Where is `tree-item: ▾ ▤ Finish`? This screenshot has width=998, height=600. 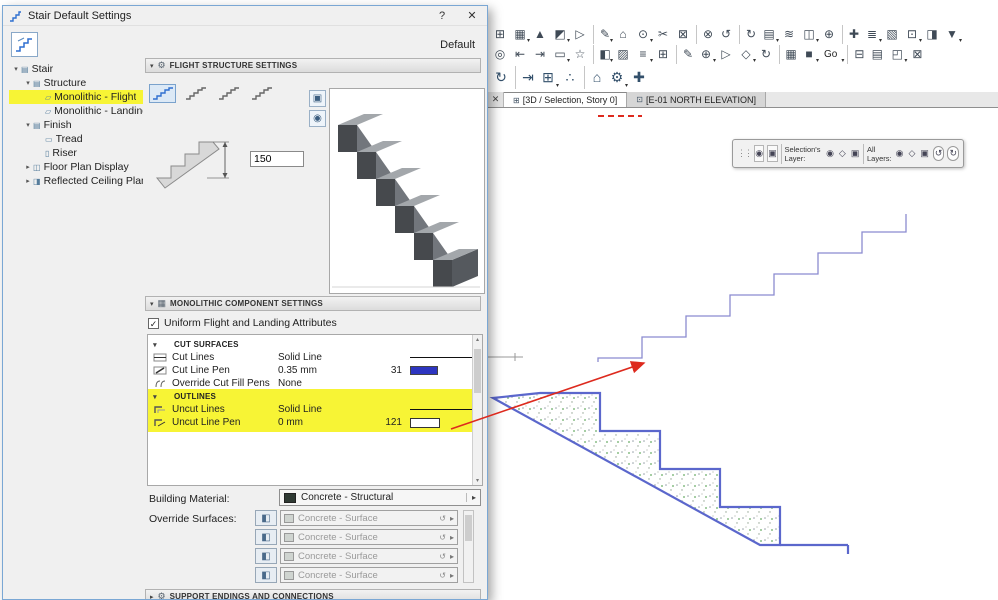 tree-item: ▾ ▤ Finish is located at coordinates (76, 125).